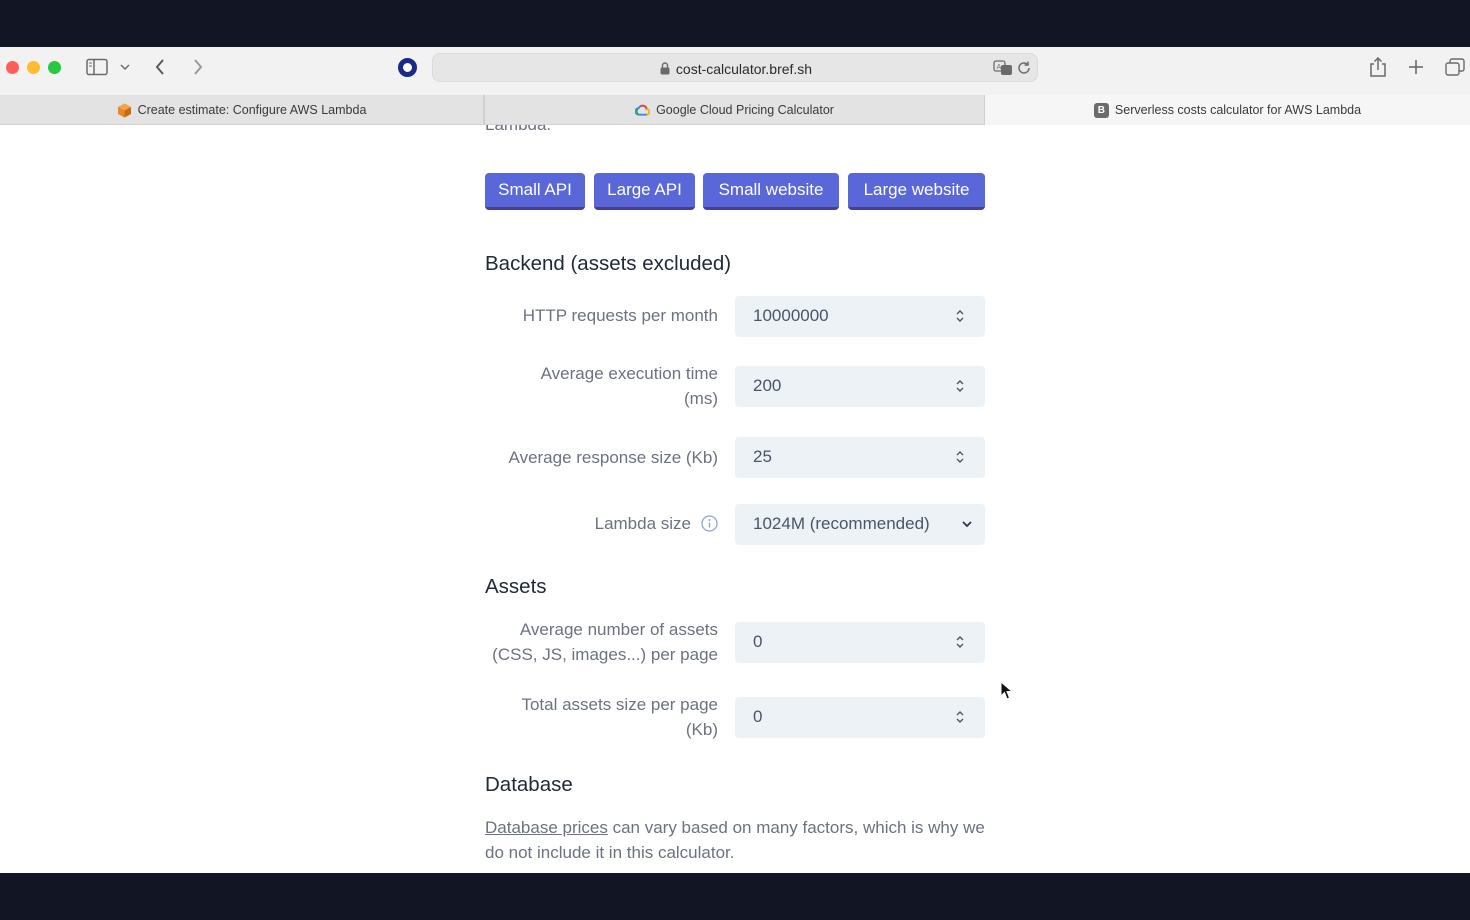 This screenshot has width=1470, height=920. Describe the element at coordinates (620, 315) in the screenshot. I see `http-requests-label: HTTP requests per month` at that location.